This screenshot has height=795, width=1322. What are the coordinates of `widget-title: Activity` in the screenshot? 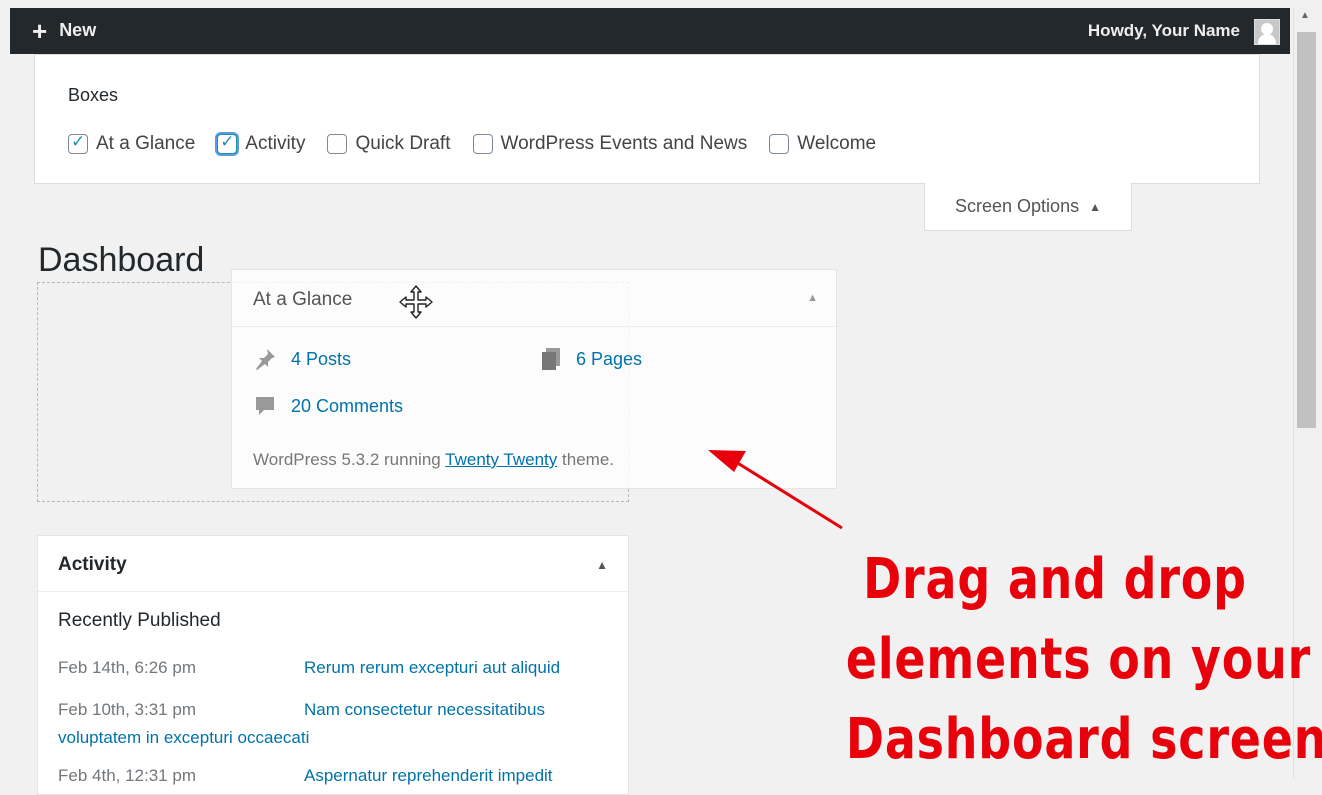 It's located at (92, 564).